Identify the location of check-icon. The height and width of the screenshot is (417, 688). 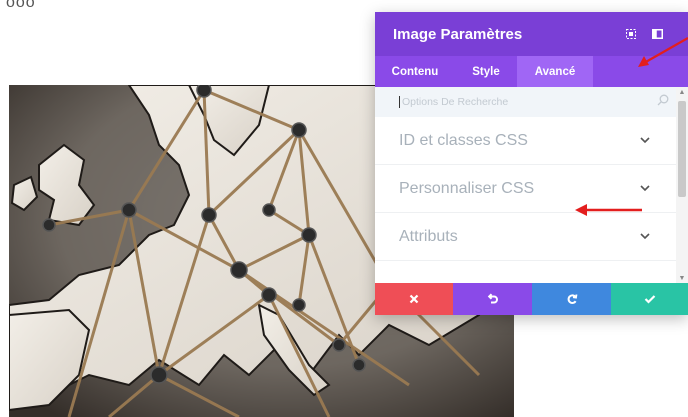
(649, 299).